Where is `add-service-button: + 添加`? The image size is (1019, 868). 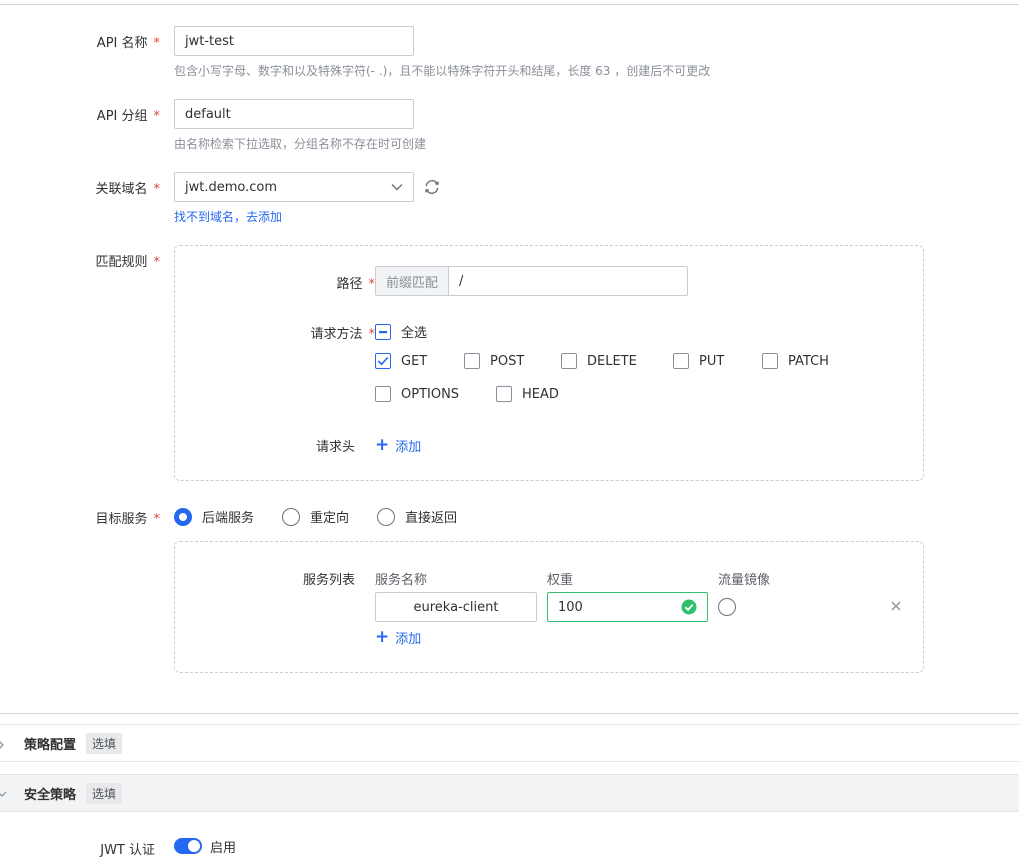
add-service-button: + 添加 is located at coordinates (398, 637).